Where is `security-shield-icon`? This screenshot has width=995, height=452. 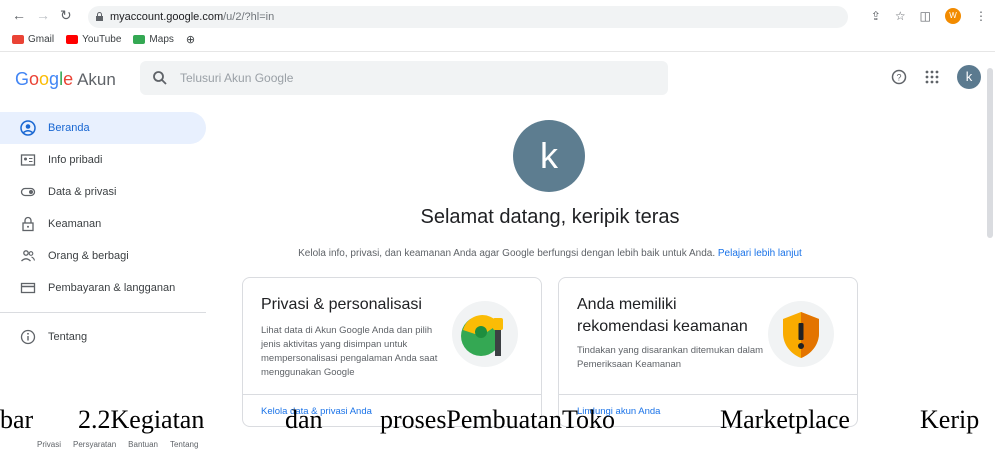
security-shield-icon is located at coordinates (801, 334).